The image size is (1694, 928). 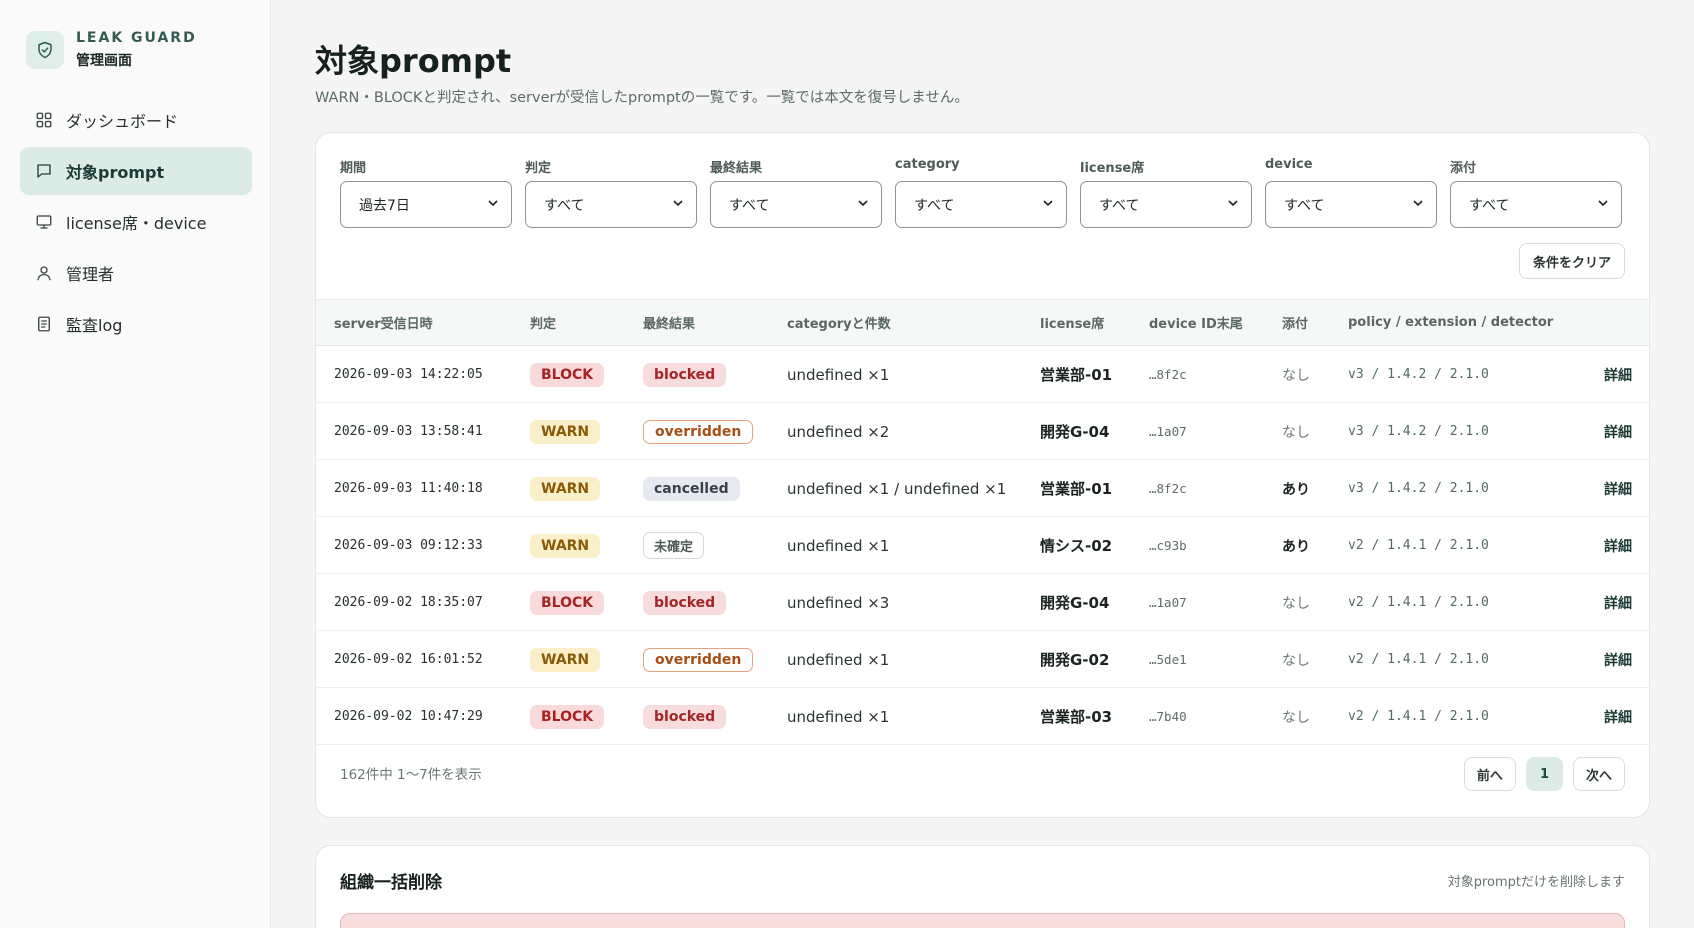 I want to click on bulk-delete-note: 対象promptだけを削除します, so click(x=1536, y=882).